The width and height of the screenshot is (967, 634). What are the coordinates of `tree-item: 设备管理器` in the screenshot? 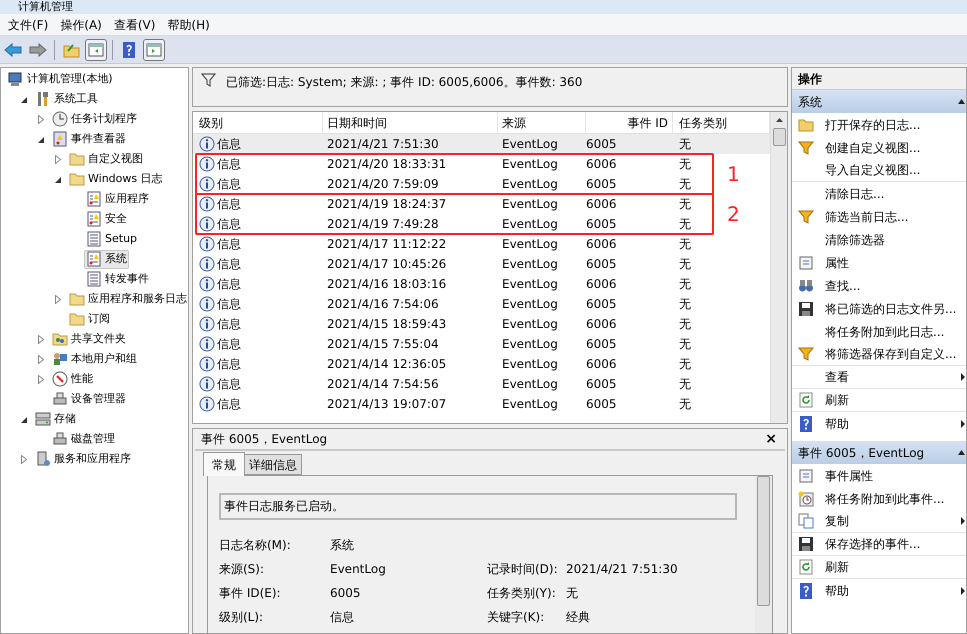 It's located at (89, 399).